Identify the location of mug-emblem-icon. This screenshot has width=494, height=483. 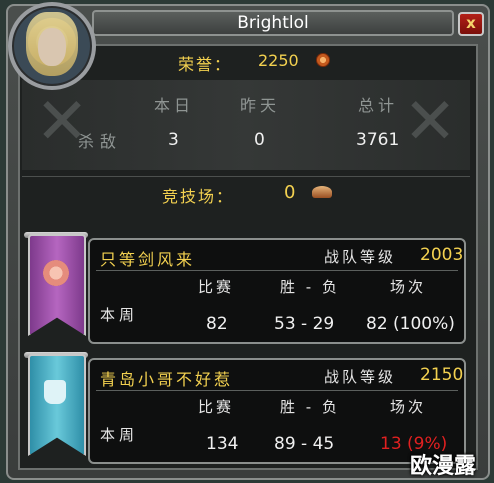
(55, 392).